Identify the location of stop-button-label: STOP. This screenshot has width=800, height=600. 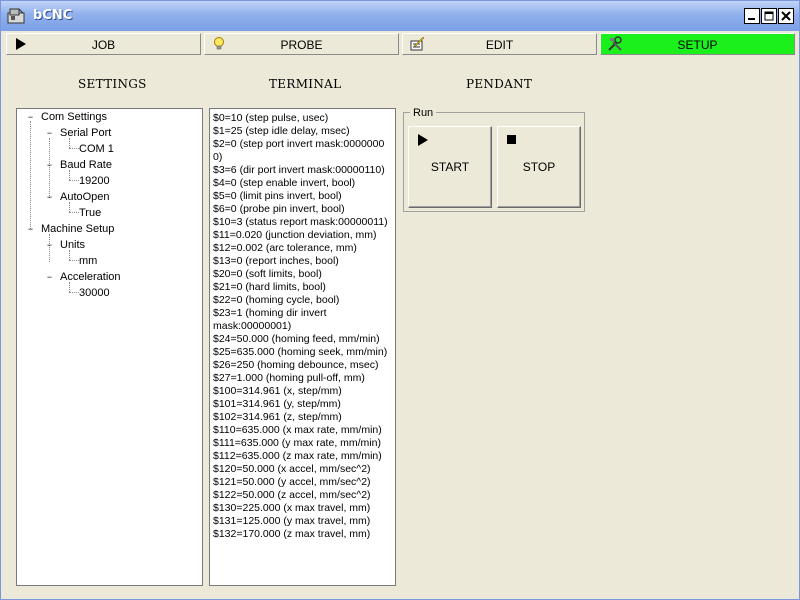
(539, 167).